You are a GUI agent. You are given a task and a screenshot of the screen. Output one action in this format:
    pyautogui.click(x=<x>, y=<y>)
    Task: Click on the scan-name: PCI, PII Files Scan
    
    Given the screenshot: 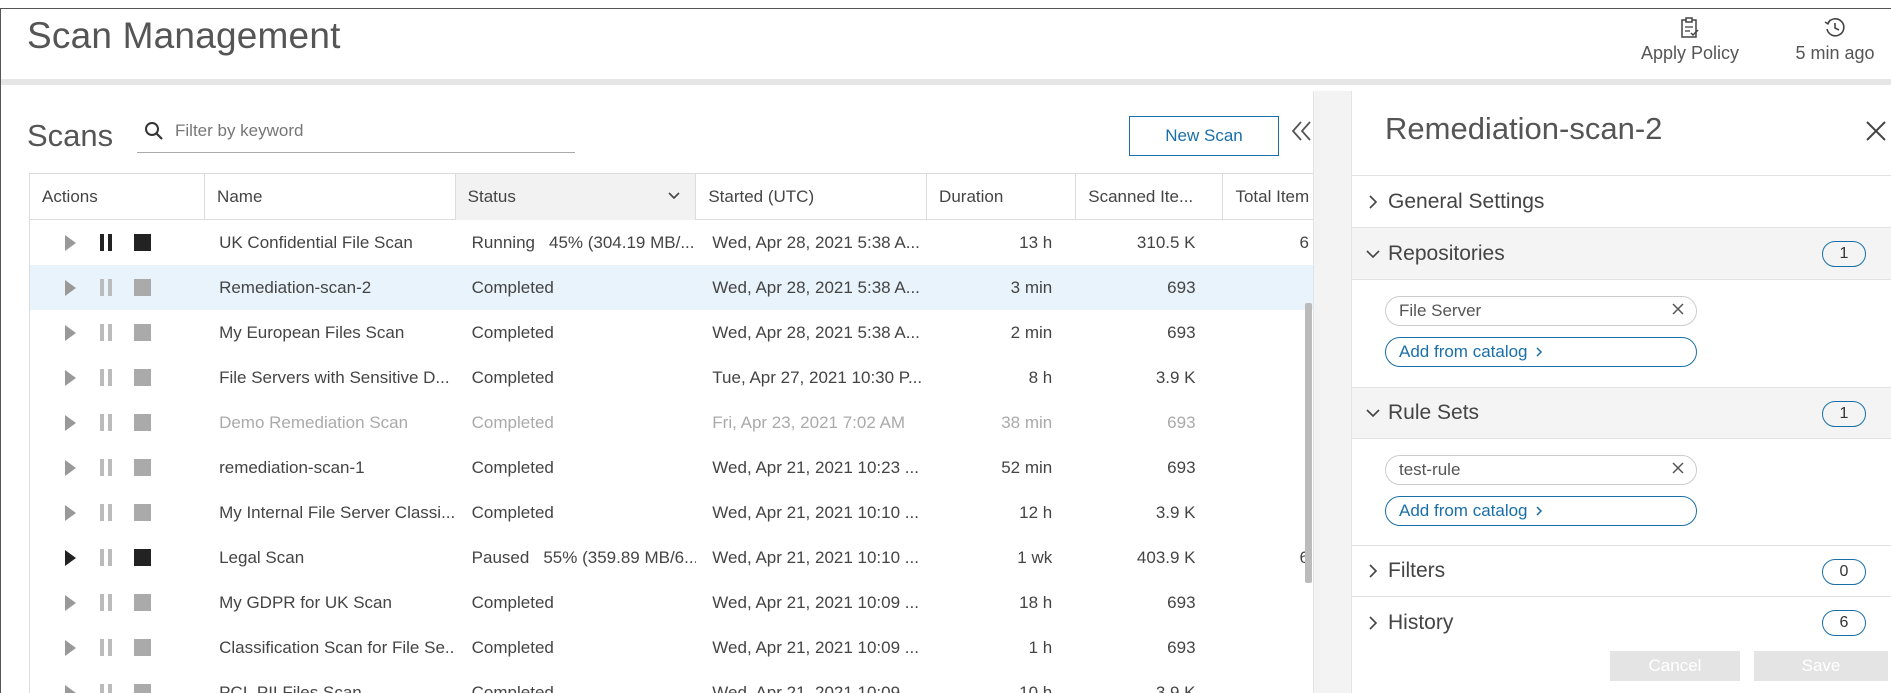 What is the action you would take?
    pyautogui.click(x=290, y=687)
    